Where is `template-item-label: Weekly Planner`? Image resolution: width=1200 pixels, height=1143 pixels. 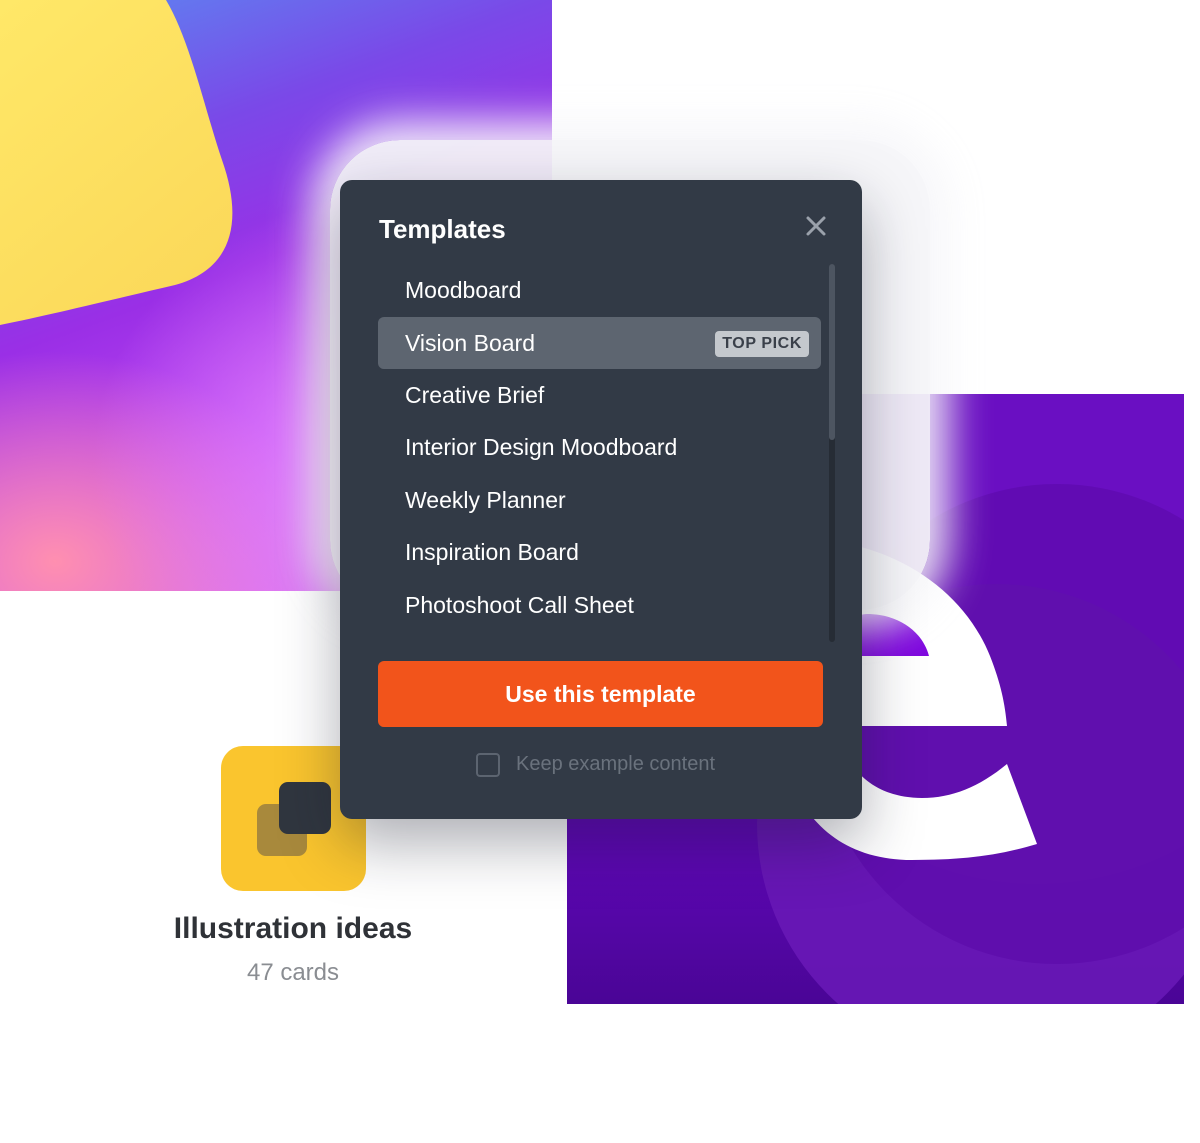
template-item-label: Weekly Planner is located at coordinates (485, 500).